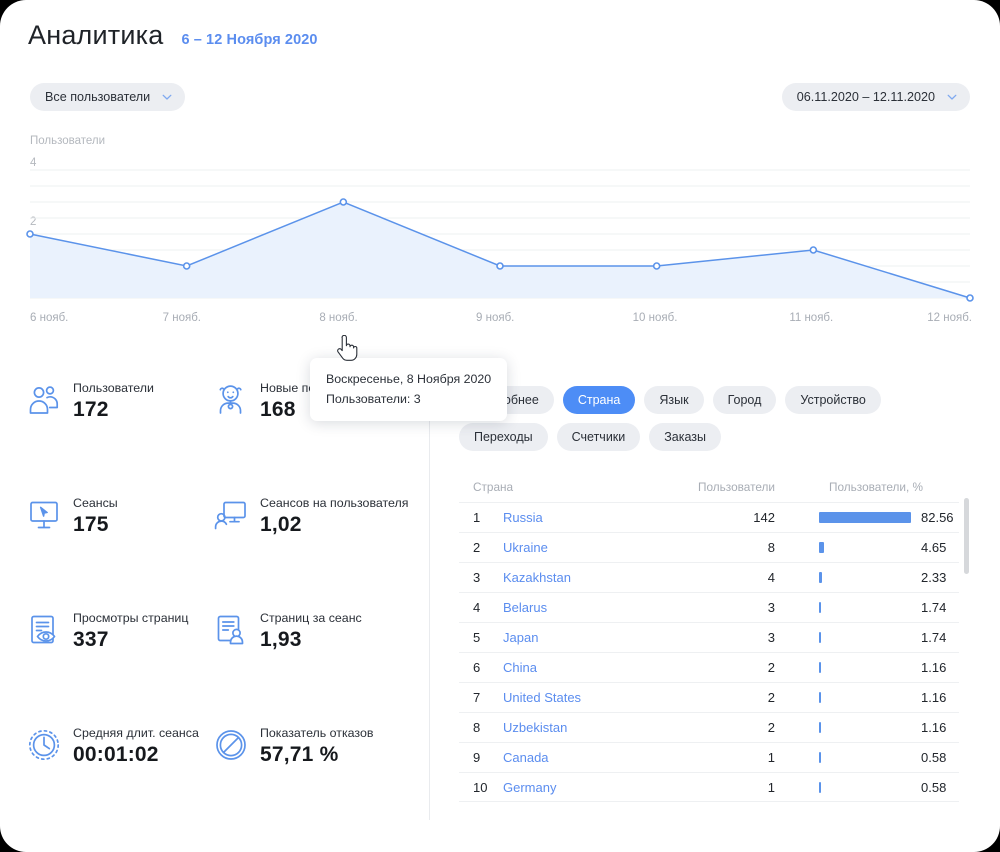 The width and height of the screenshot is (1000, 852). I want to click on metric-card: Просмотры страниц 337, so click(107, 631).